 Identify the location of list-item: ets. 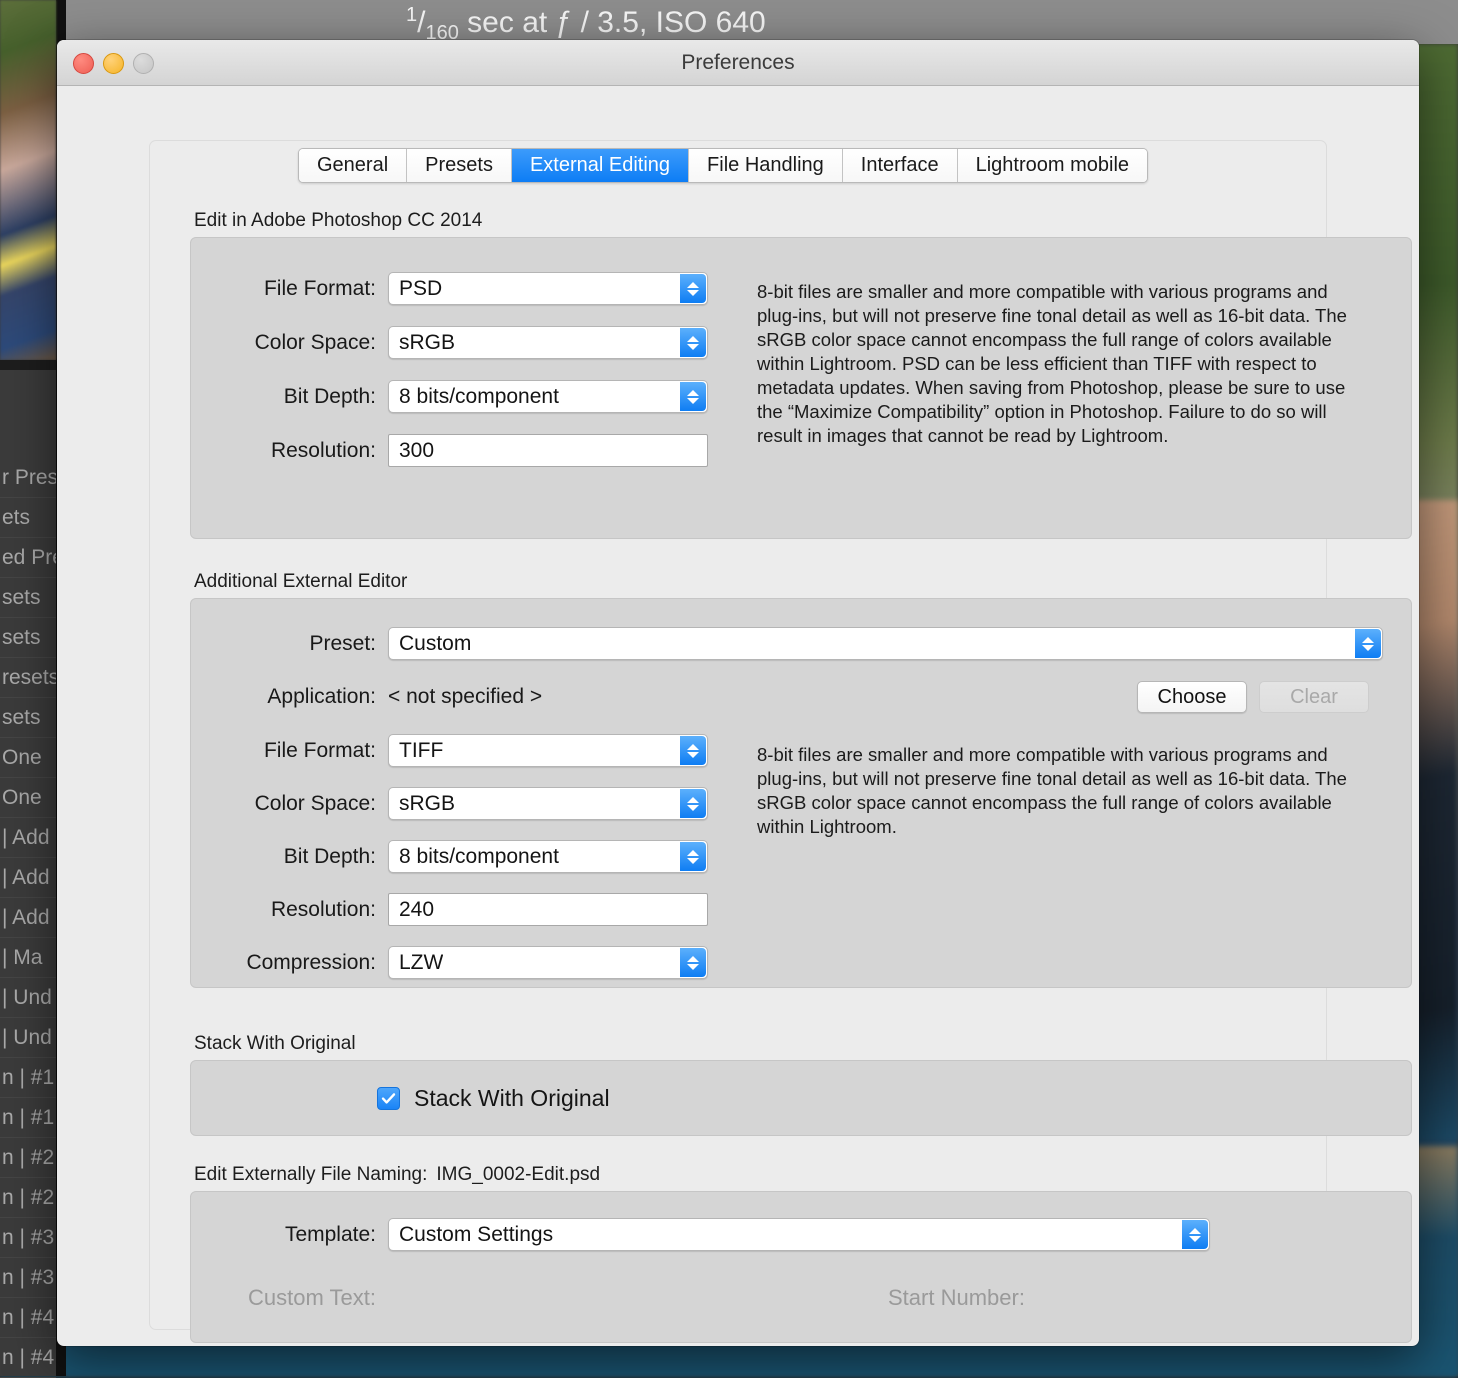
(28, 518).